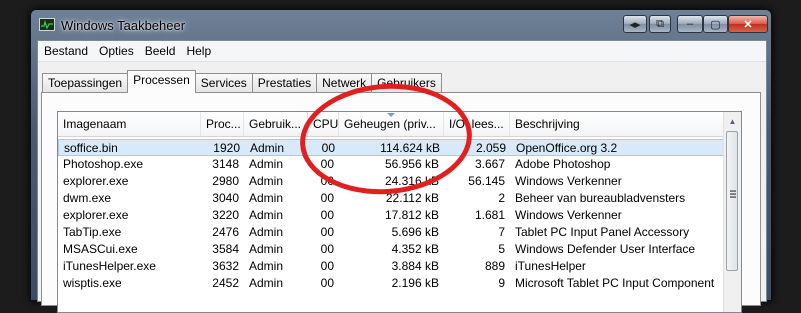 Image resolution: width=801 pixels, height=313 pixels. I want to click on window-title: Windows Taakbeheer, so click(123, 25).